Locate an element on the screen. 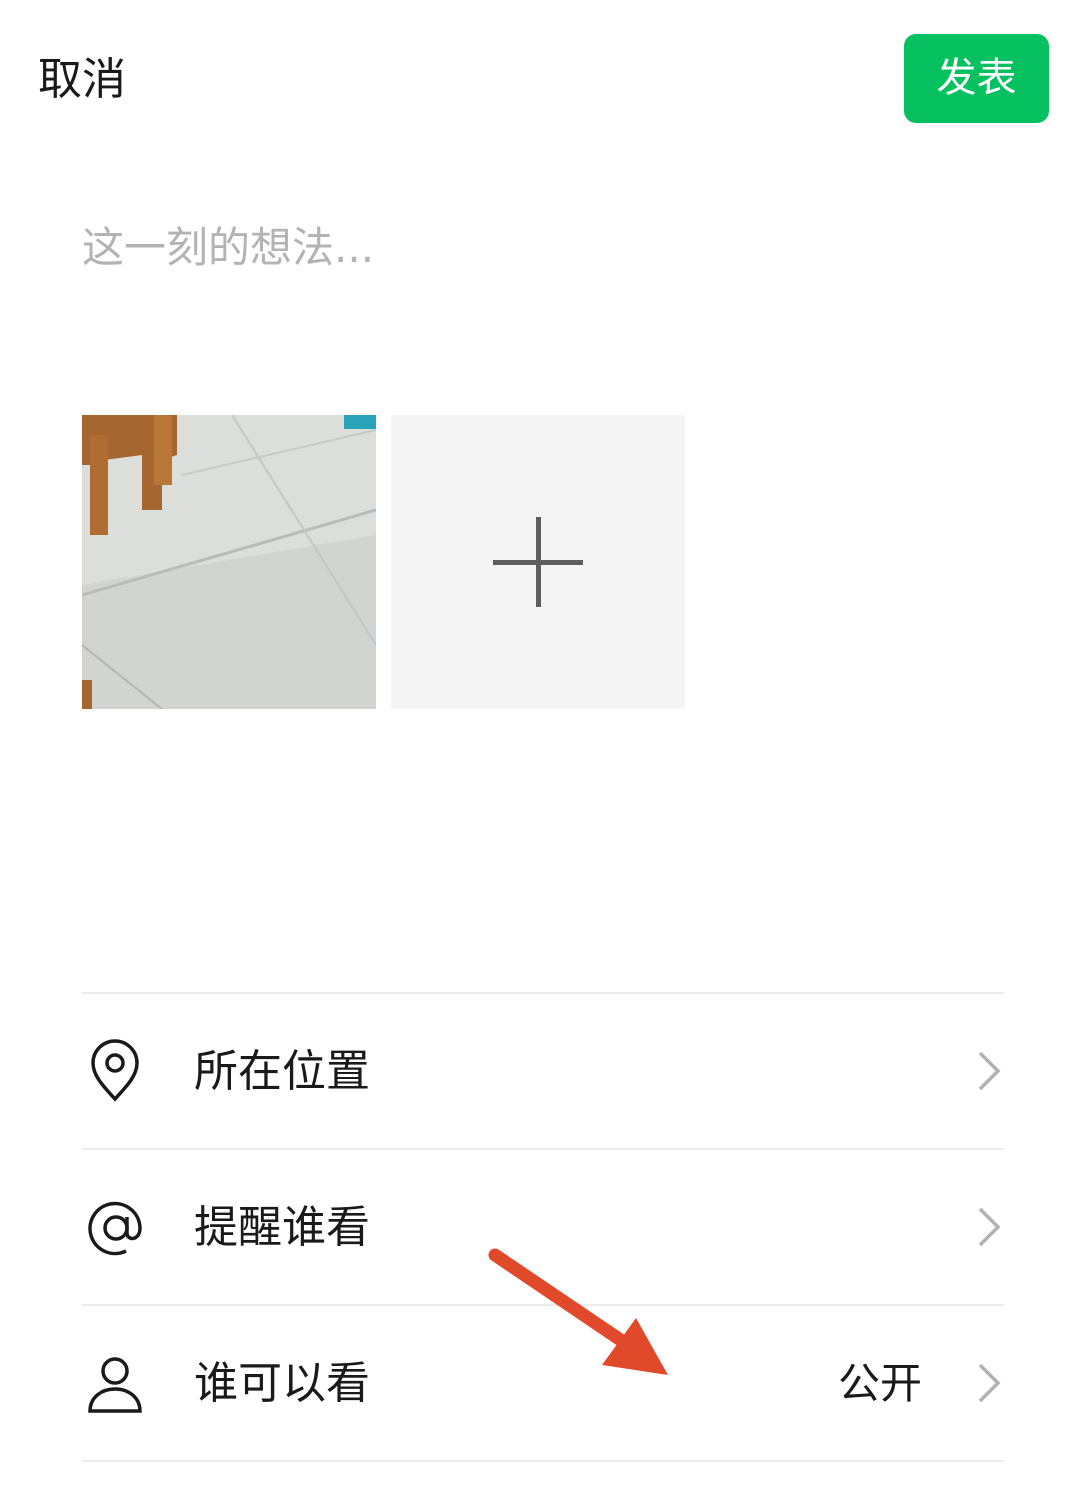  option-label: 所在位置 is located at coordinates (282, 1071).